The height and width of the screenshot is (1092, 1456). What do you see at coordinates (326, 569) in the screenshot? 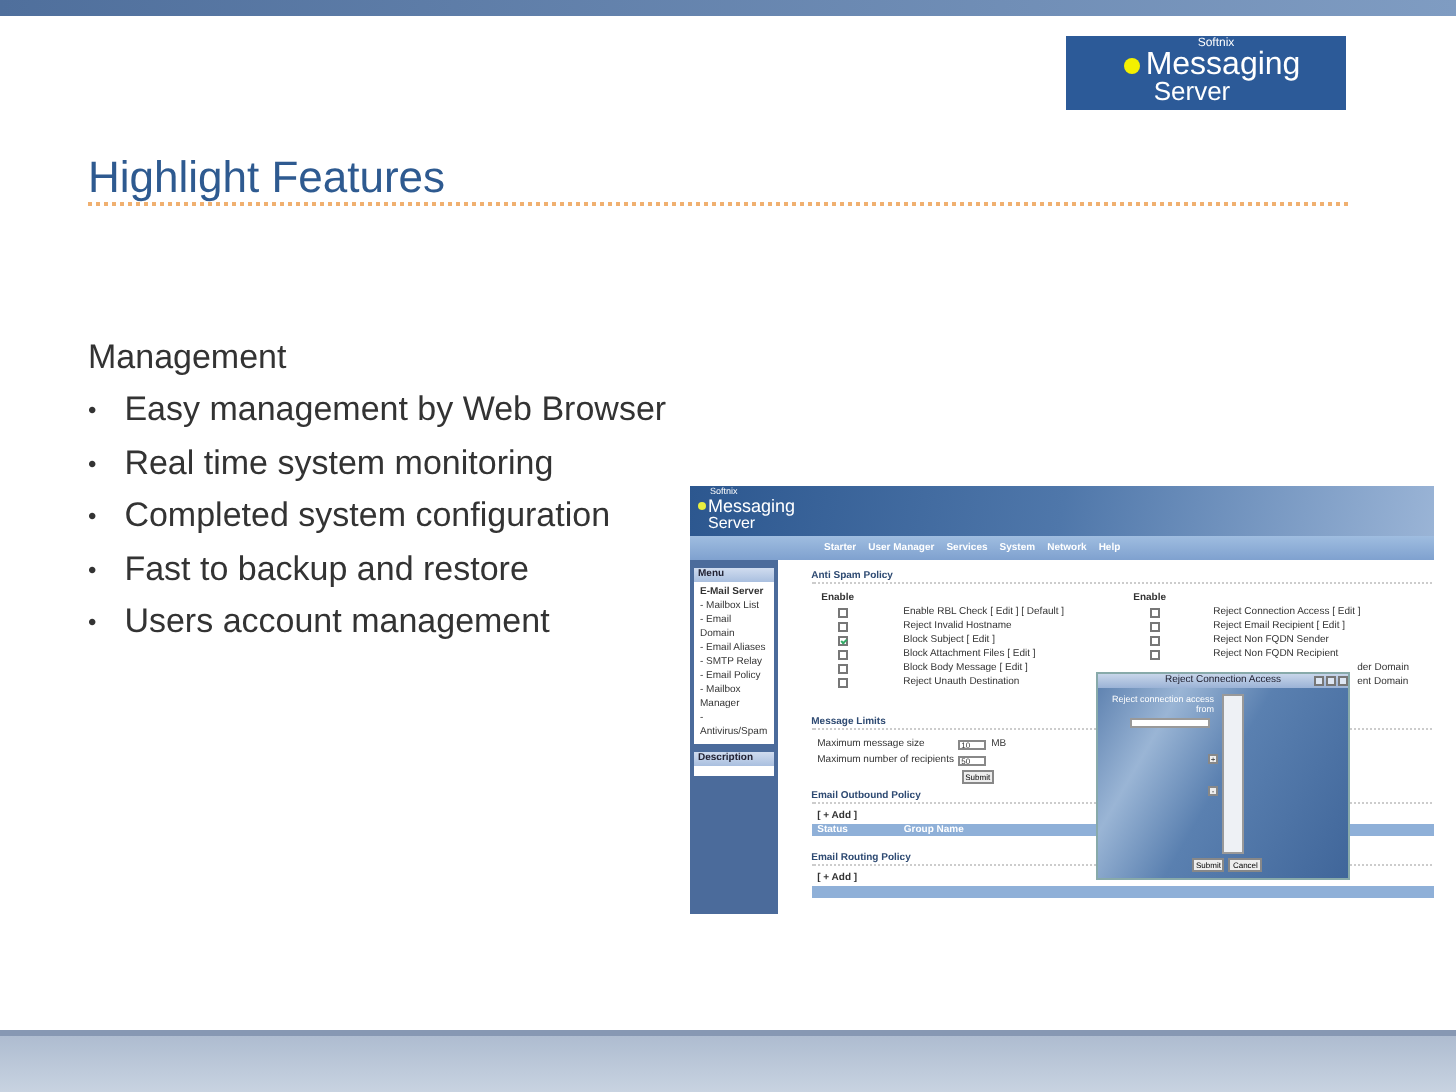
I see `bullet-text: Fast to backup and restore` at bounding box center [326, 569].